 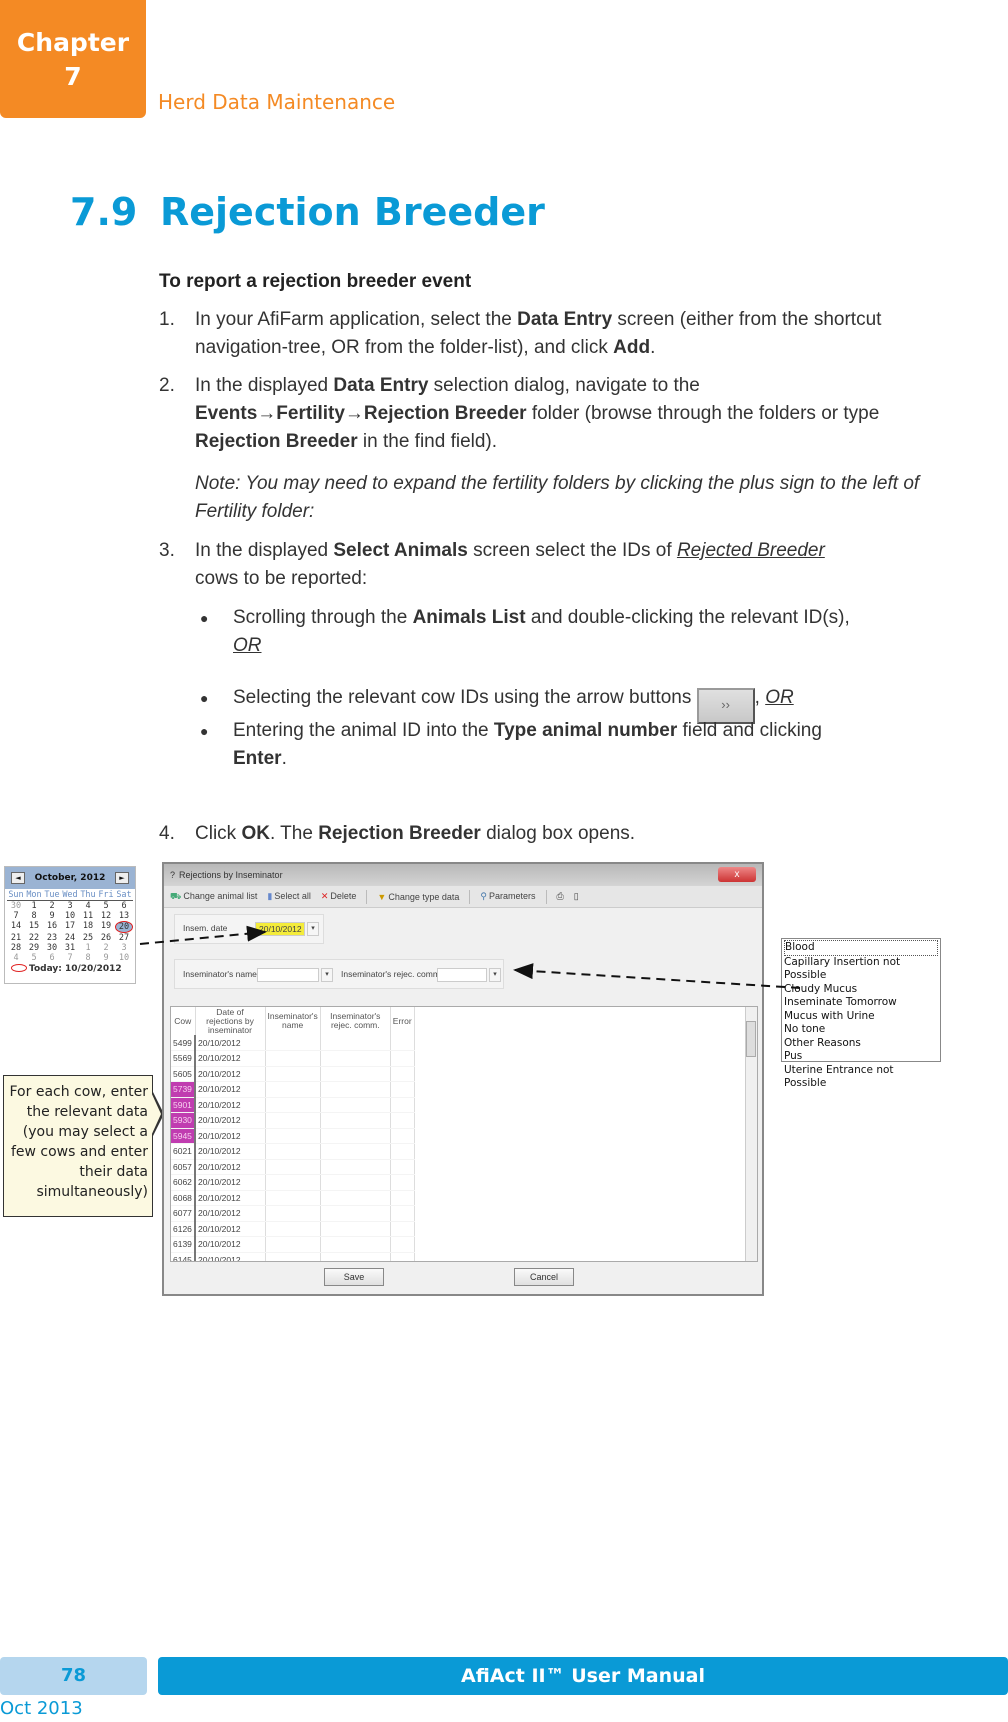 What do you see at coordinates (88, 938) in the screenshot?
I see `calendar-day: 25` at bounding box center [88, 938].